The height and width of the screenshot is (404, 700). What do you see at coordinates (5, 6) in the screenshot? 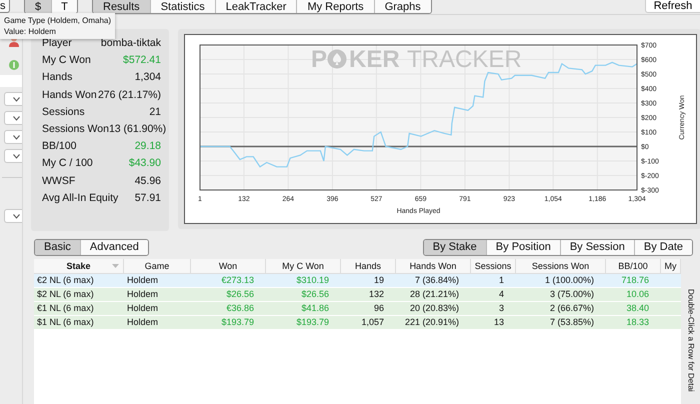
I see `toolbar-button: s` at bounding box center [5, 6].